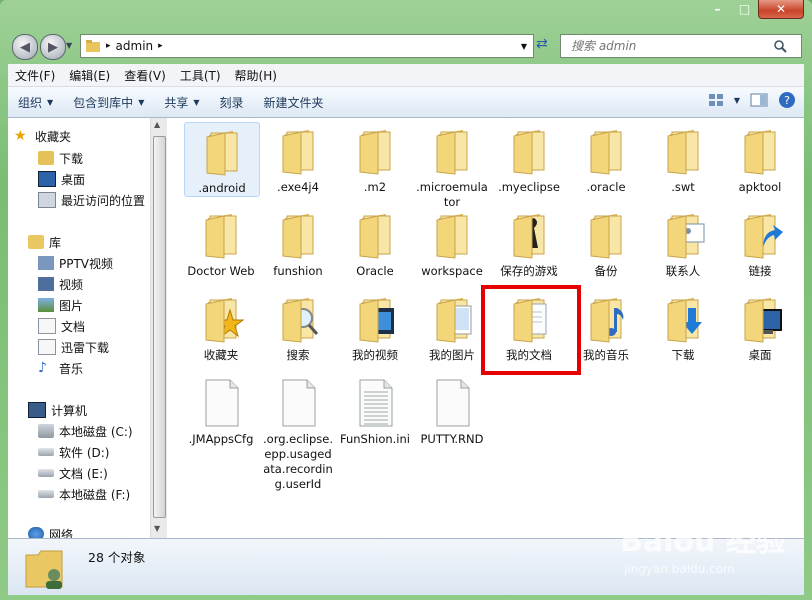 The width and height of the screenshot is (812, 600). What do you see at coordinates (89, 75) in the screenshot?
I see `menu-edit: 编辑(E)` at bounding box center [89, 75].